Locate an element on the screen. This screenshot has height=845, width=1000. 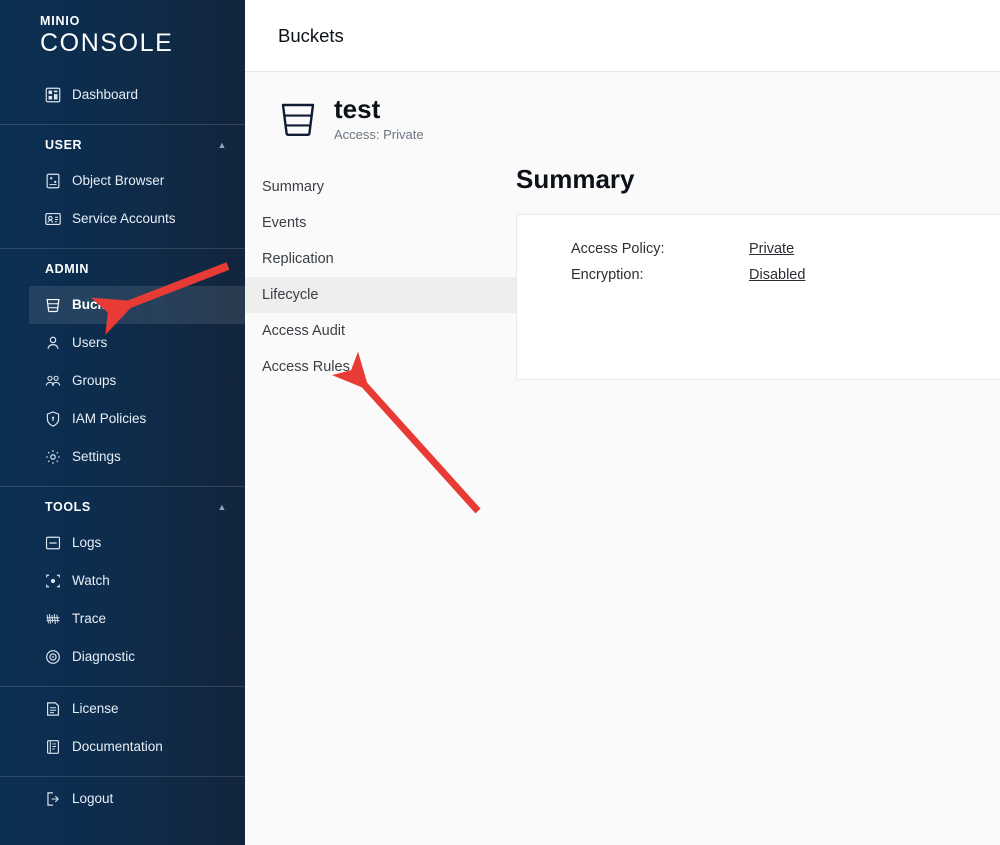
trace-icon is located at coordinates (53, 619).